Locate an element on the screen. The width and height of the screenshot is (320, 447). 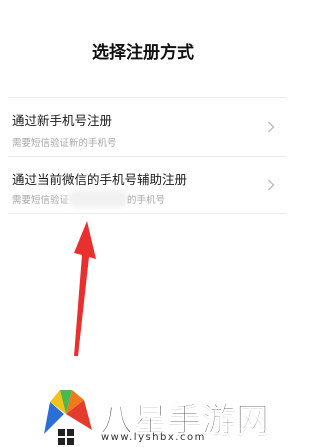
option-subtitle: 需要短信验证 的手机号 is located at coordinates (88, 199).